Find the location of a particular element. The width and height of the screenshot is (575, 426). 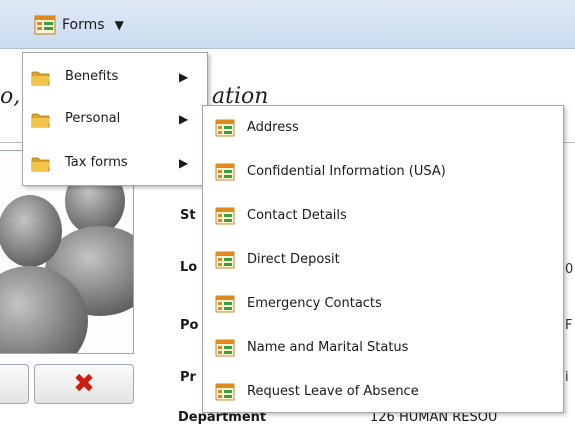

submenu-item-label: Name and Marital Status is located at coordinates (328, 347).